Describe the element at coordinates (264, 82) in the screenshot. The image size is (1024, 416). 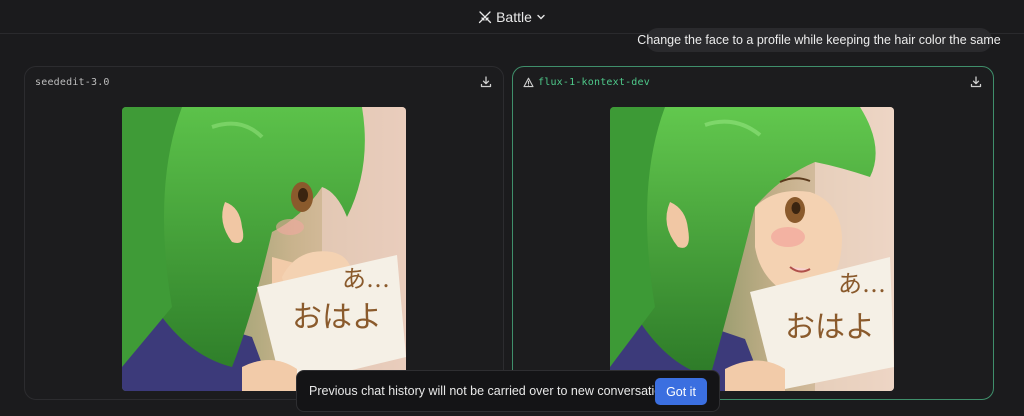
I see `panel-header: seededit-3.0` at that location.